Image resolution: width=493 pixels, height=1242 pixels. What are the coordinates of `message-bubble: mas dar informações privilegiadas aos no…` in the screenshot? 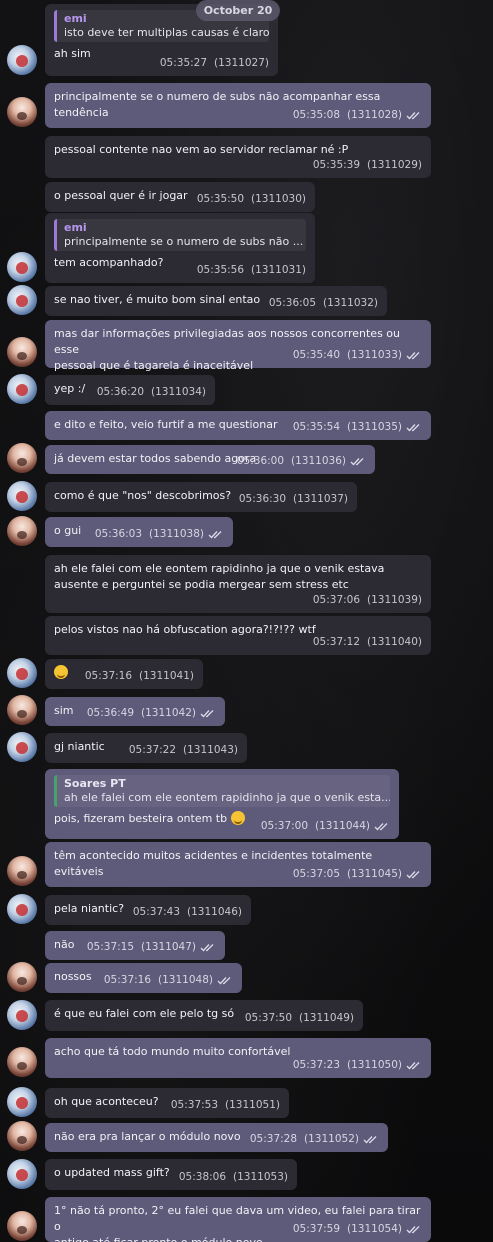 It's located at (238, 346).